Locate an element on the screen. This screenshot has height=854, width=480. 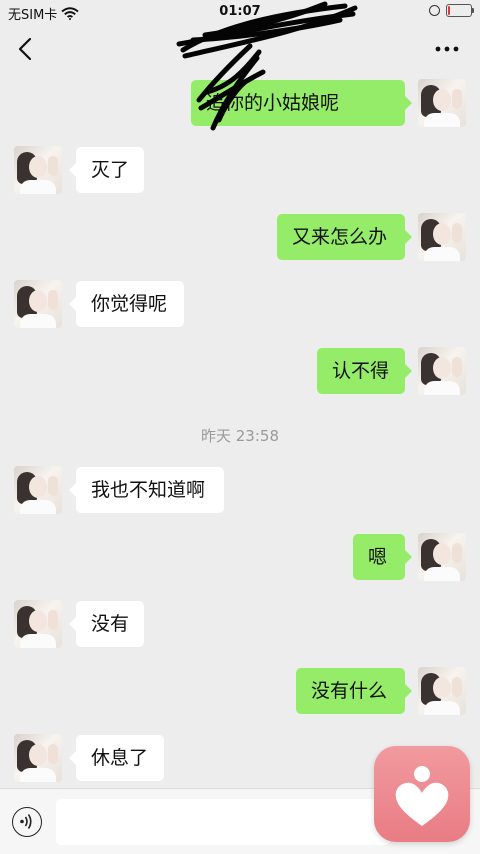
message-bubble-incoming: 休息了 is located at coordinates (116, 758).